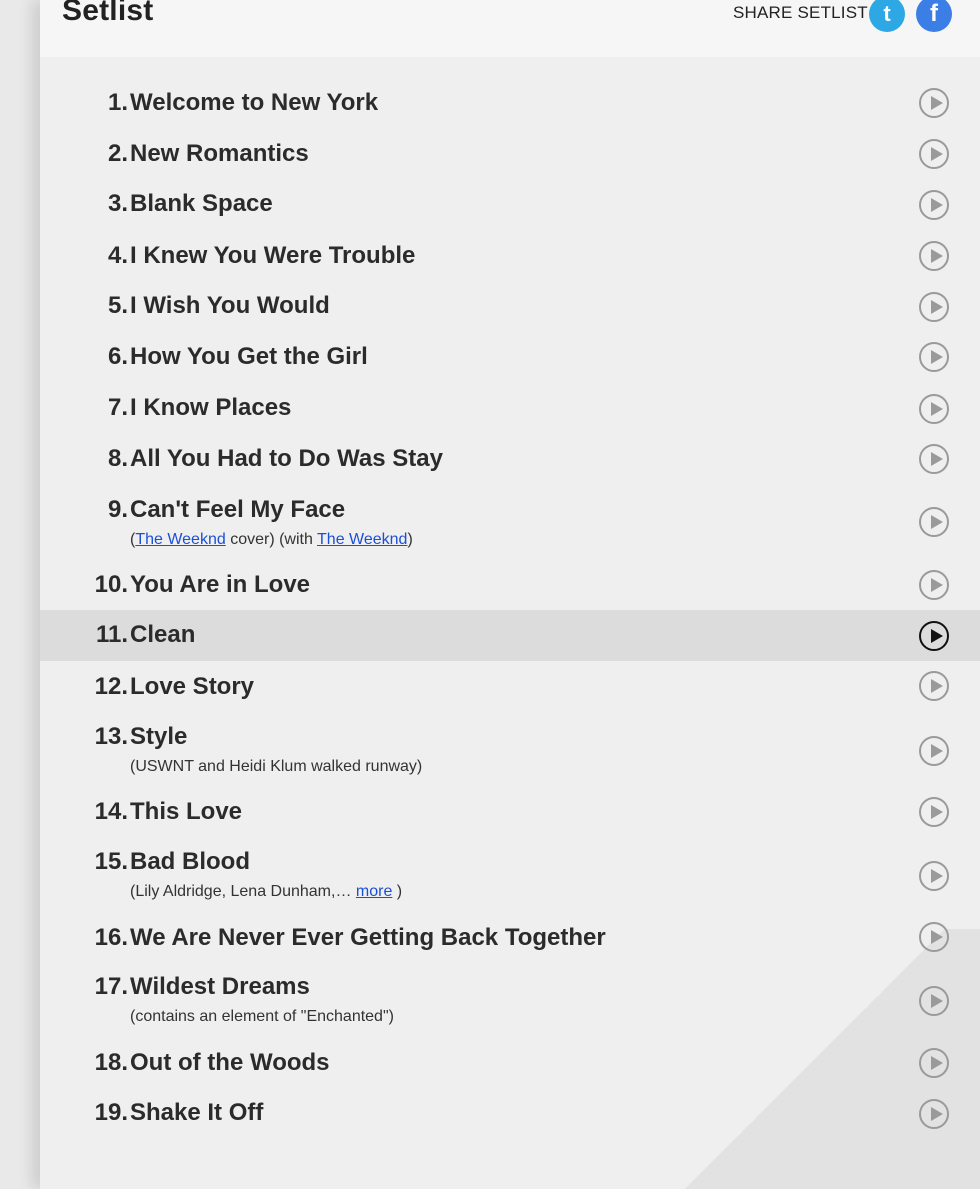  Describe the element at coordinates (108, 13) in the screenshot. I see `page-title: Setlist` at that location.